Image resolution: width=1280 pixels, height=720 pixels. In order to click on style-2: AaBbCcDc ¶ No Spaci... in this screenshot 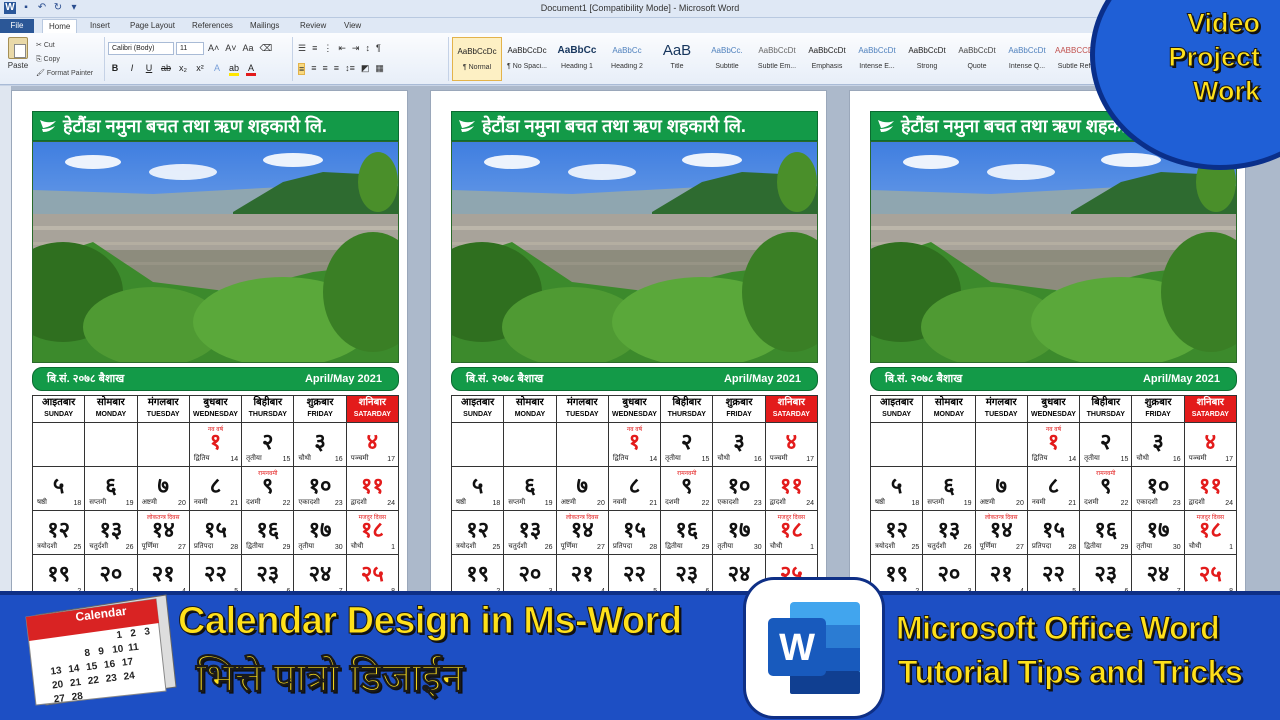, I will do `click(527, 59)`.